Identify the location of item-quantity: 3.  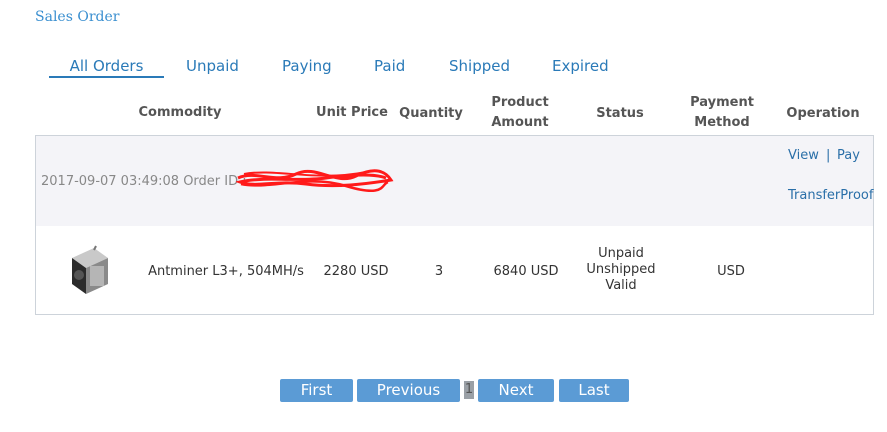
(439, 271).